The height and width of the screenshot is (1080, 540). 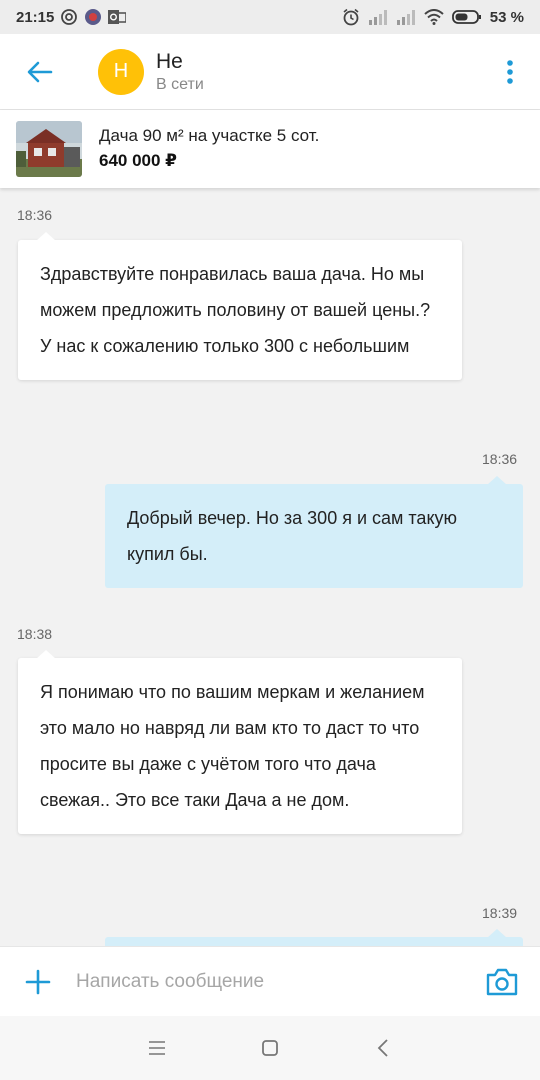 What do you see at coordinates (506, 17) in the screenshot?
I see `battery-percent: 53 %` at bounding box center [506, 17].